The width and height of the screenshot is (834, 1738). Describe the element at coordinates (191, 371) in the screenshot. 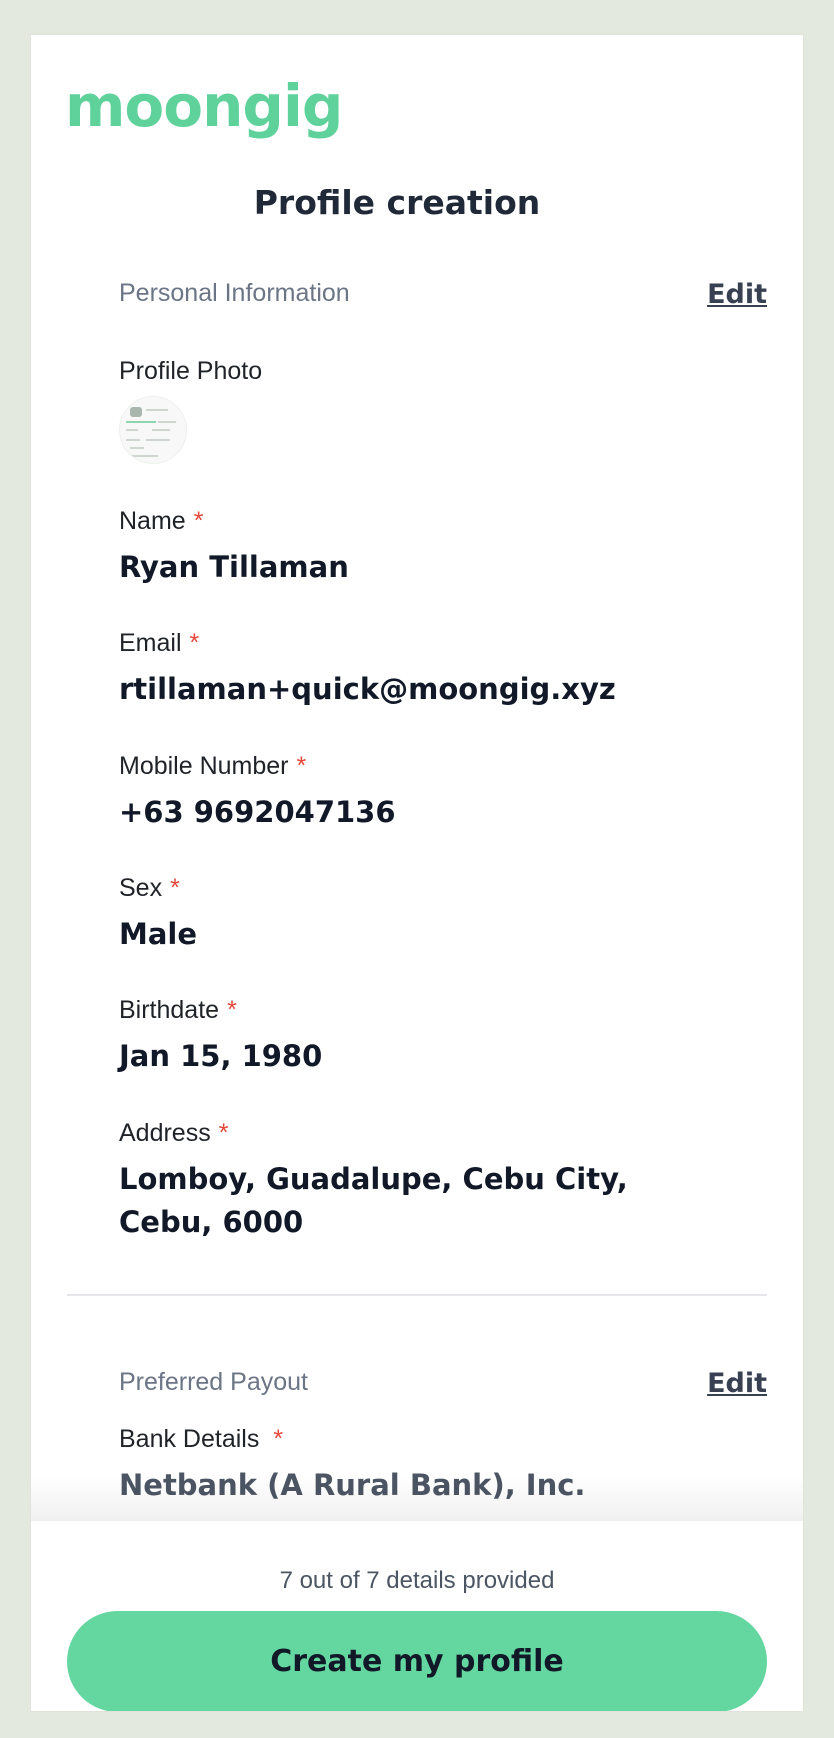

I see `profile-photo-label: Profile Photo` at that location.